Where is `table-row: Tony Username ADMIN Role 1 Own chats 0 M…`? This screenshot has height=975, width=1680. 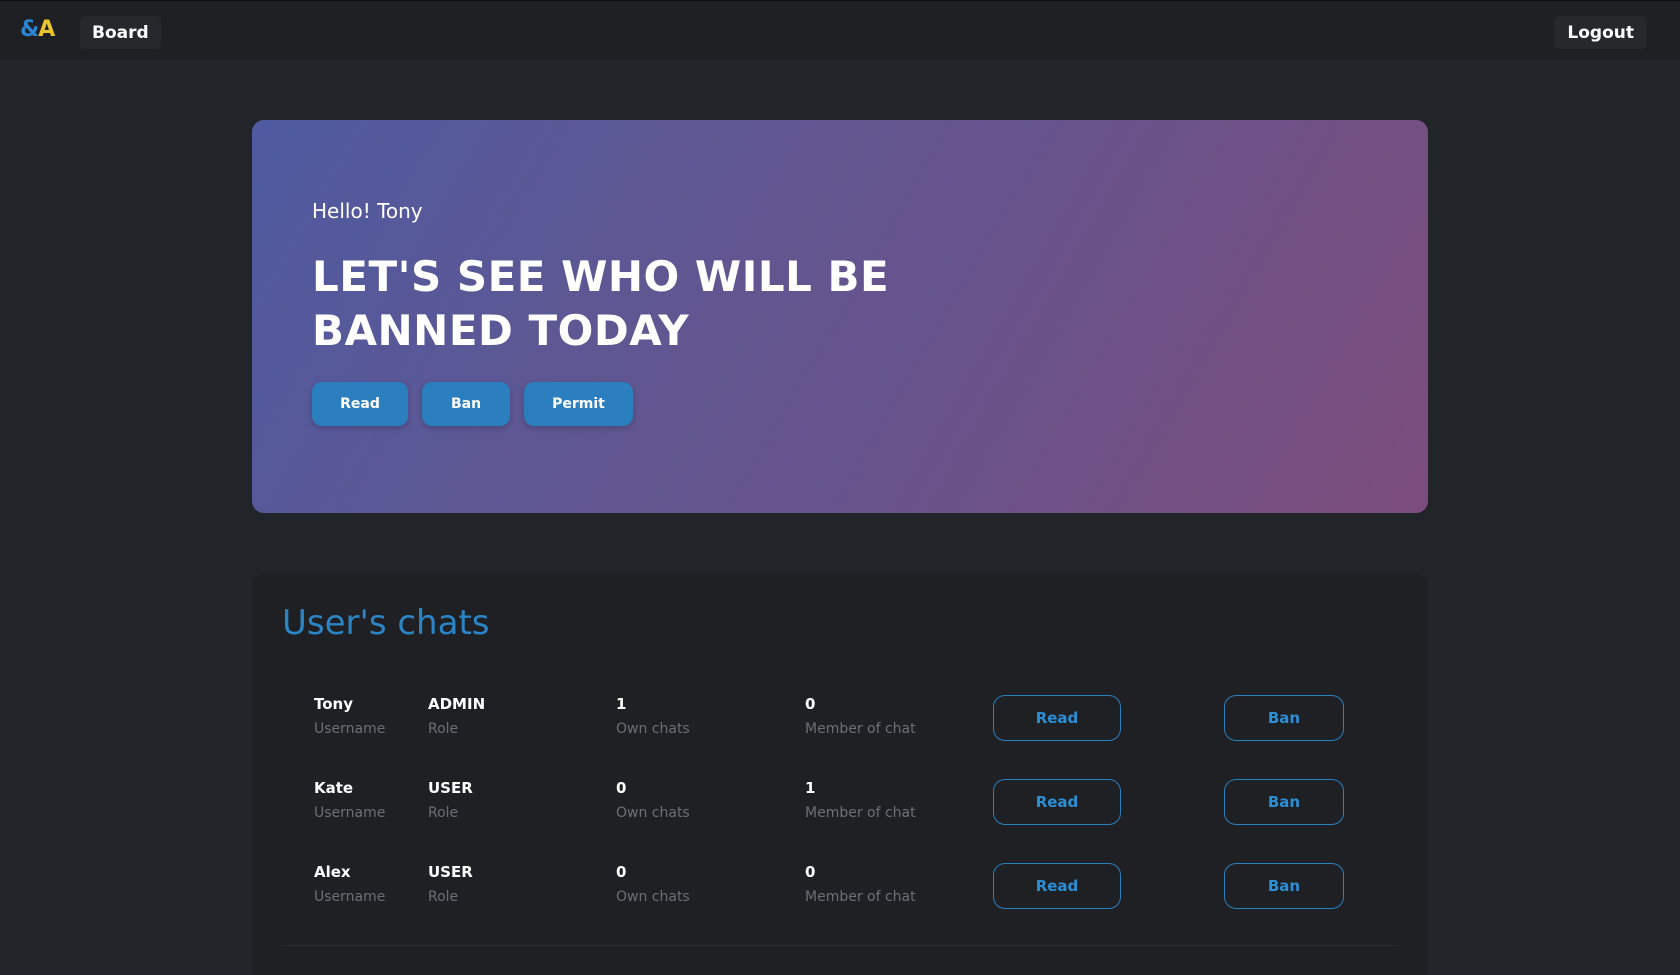 table-row: Tony Username ADMIN Role 1 Own chats 0 M… is located at coordinates (840, 729).